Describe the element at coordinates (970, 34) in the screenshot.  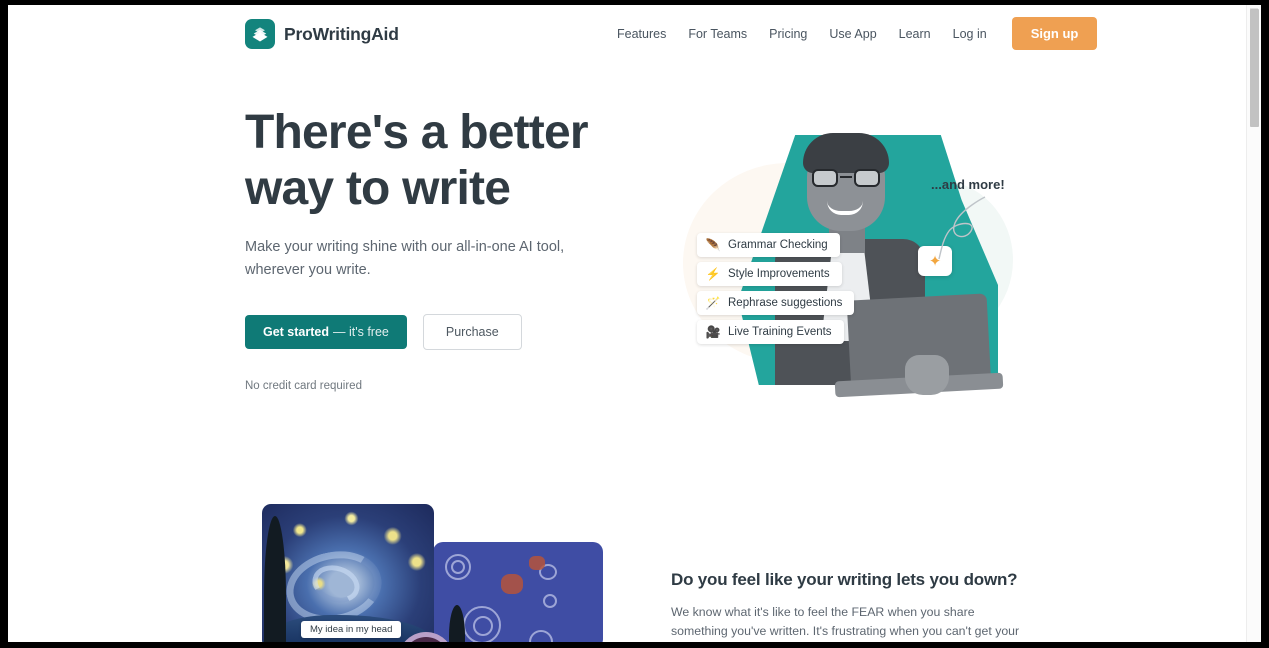
I see `nav-item-log-in: Log in` at that location.